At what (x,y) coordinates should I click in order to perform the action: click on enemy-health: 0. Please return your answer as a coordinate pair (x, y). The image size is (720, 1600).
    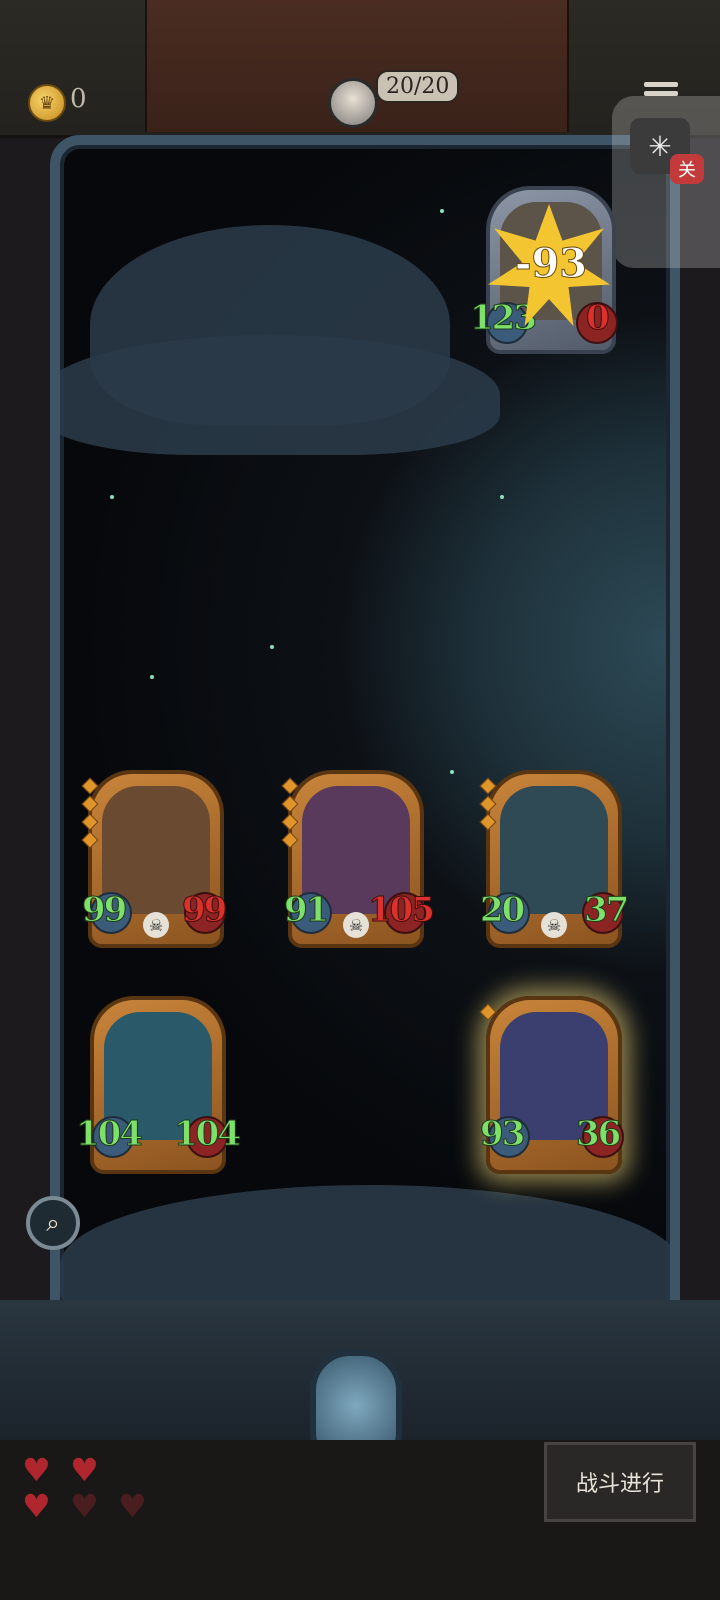
    Looking at the image, I should click on (598, 318).